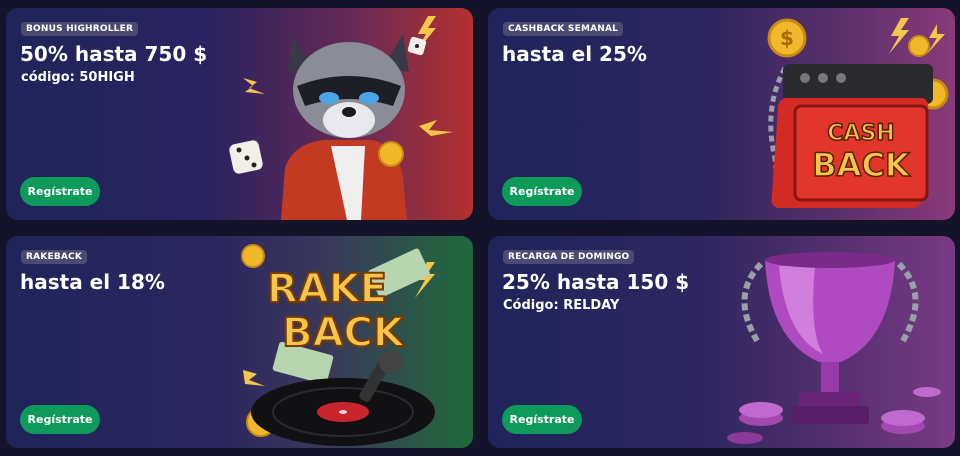 The width and height of the screenshot is (960, 456). I want to click on promo-tag: RECARGA DE DOMINGO, so click(569, 257).